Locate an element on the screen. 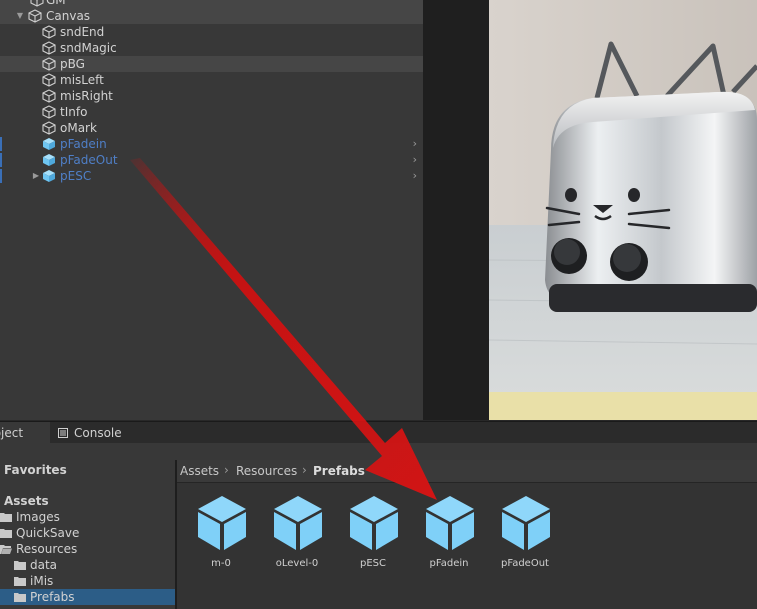 This screenshot has width=757, height=609. hierarchy-item-label: tInfo is located at coordinates (74, 112).